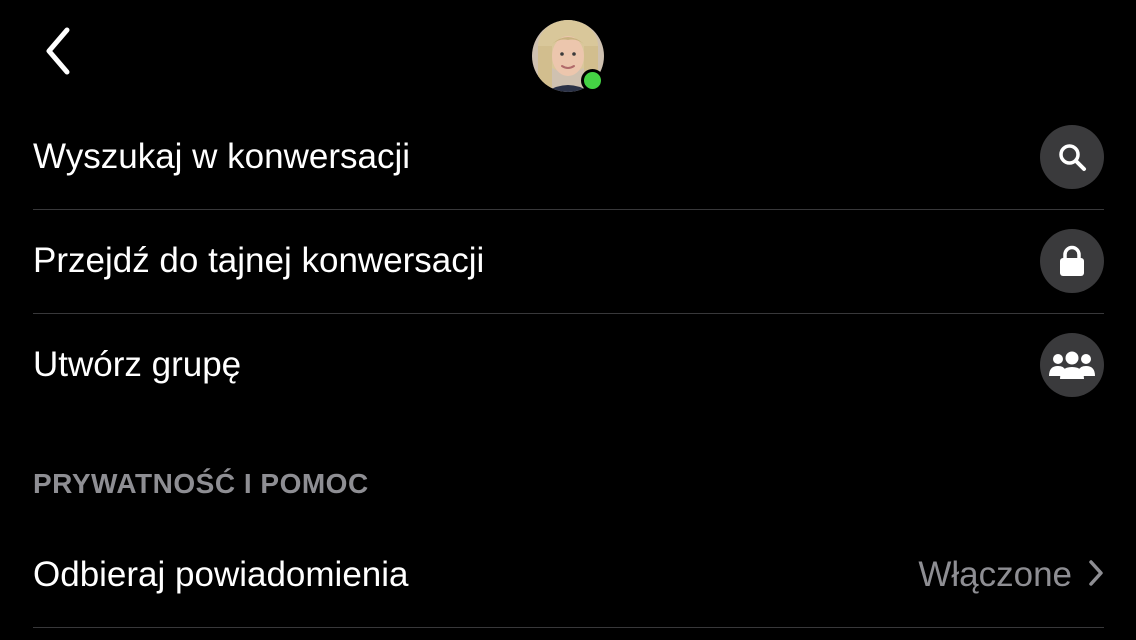  I want to click on create-group-label: Utwórz grupę, so click(137, 364).